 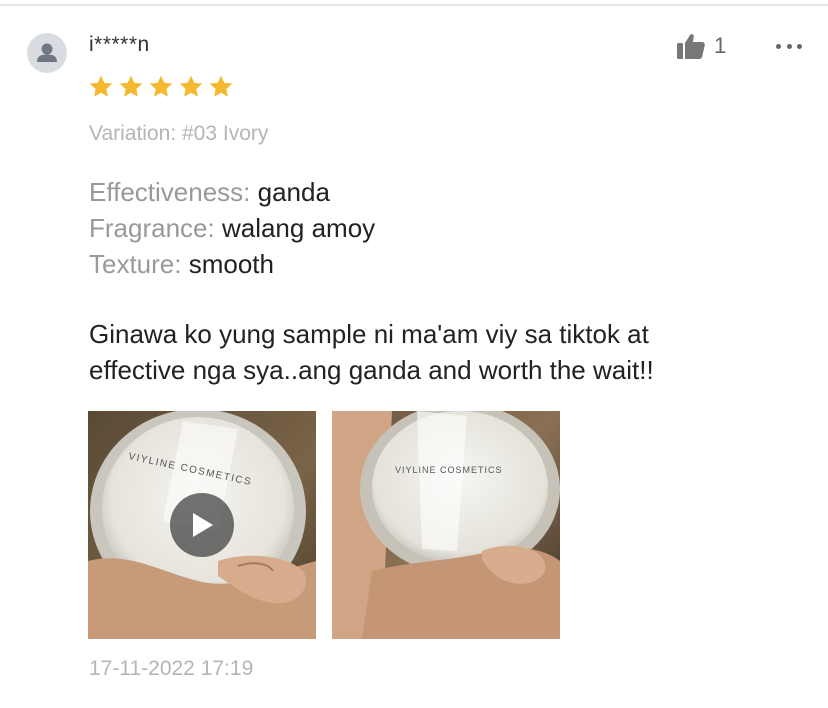 I want to click on attribute-row-texture: Texture: smooth, so click(x=232, y=264).